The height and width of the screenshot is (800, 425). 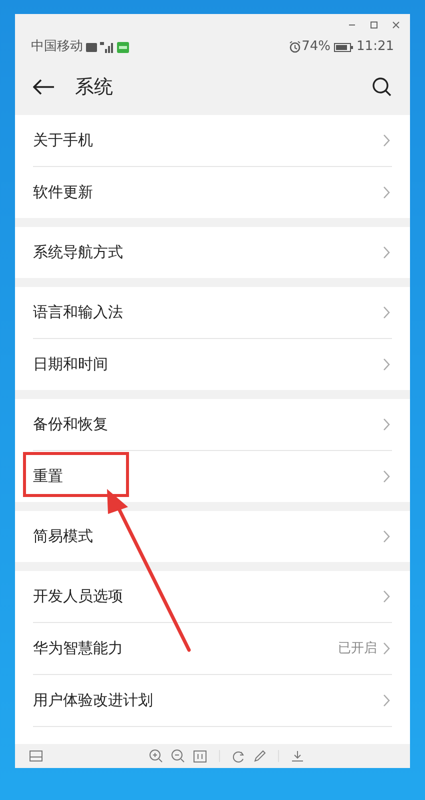 I want to click on settings-item: 备份和恢复, so click(x=212, y=424).